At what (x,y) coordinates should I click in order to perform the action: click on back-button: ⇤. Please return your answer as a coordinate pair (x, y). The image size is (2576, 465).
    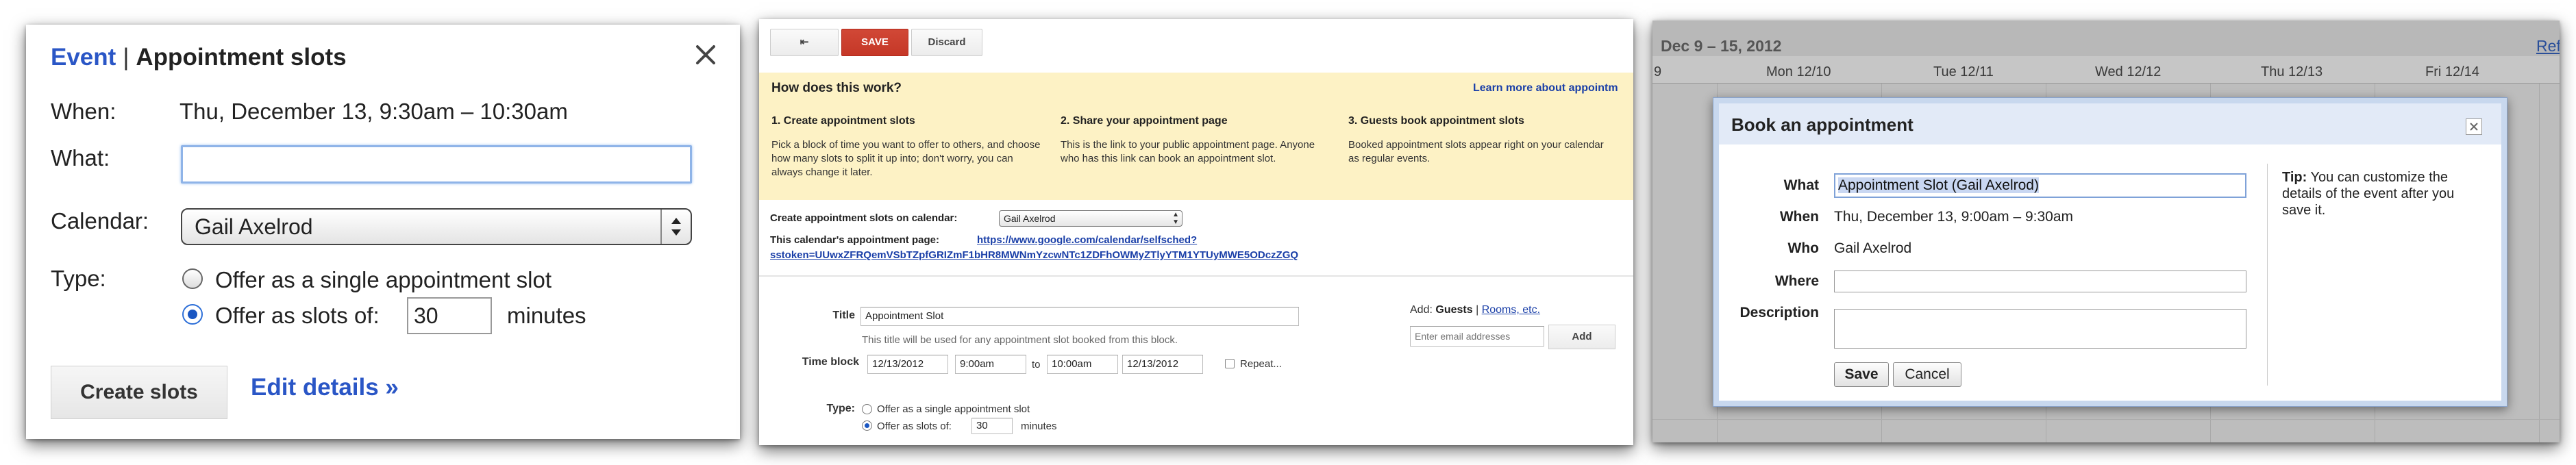
    Looking at the image, I should click on (804, 42).